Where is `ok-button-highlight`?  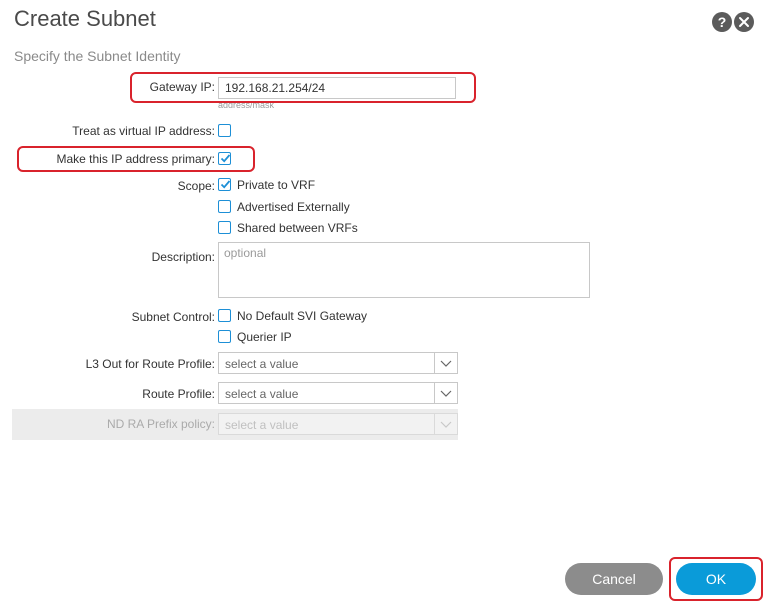 ok-button-highlight is located at coordinates (716, 579).